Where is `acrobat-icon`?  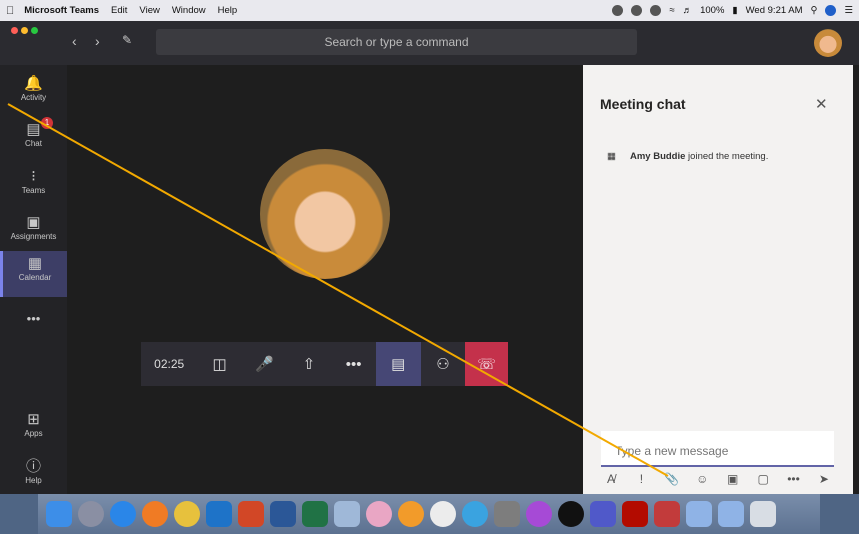
acrobat-icon is located at coordinates (635, 514).